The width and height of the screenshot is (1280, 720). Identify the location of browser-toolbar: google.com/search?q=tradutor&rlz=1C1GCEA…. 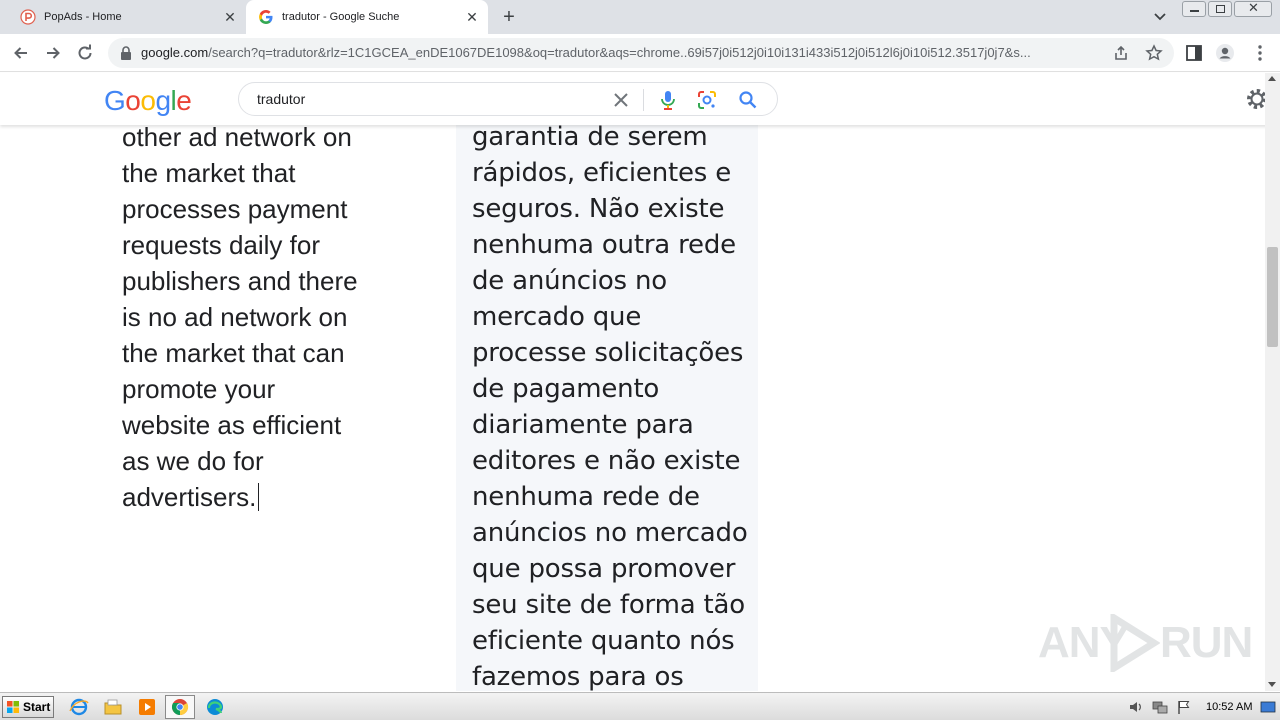
(640, 53).